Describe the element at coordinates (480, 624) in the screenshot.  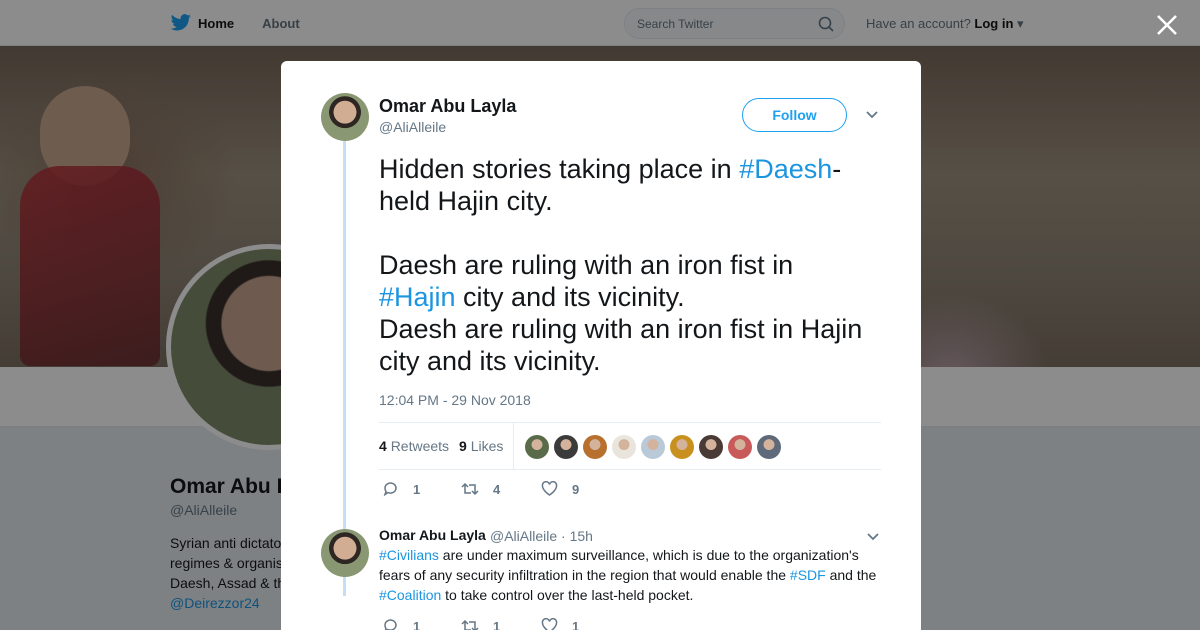
I see `retweet-button: 1` at that location.